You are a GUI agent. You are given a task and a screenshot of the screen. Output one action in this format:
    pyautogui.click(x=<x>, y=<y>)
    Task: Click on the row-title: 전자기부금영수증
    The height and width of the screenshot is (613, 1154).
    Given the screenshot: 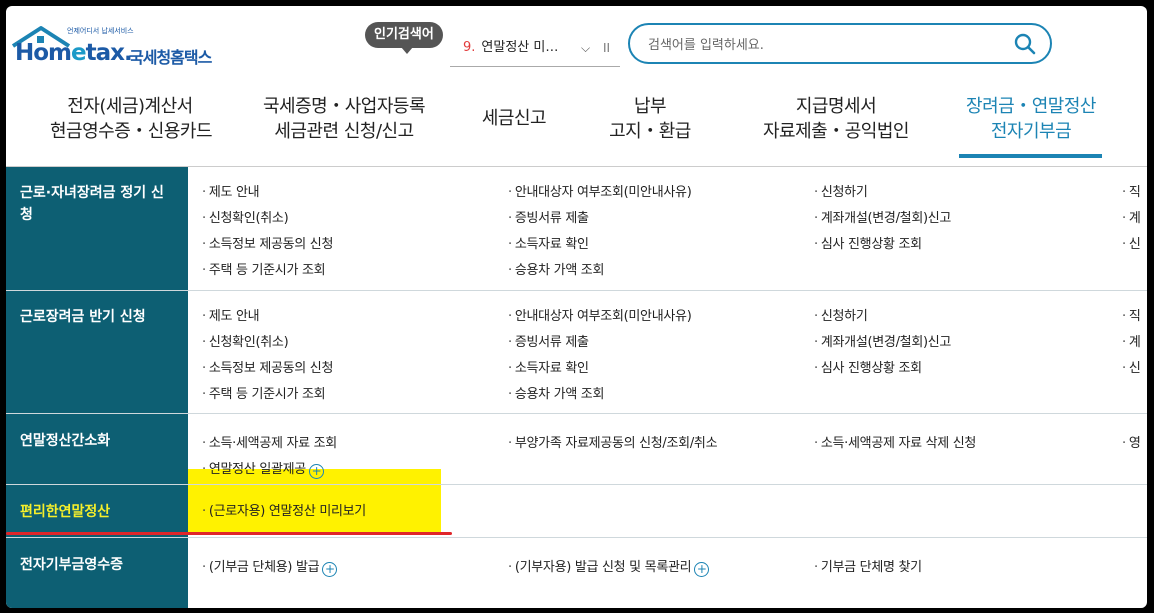 What is the action you would take?
    pyautogui.click(x=97, y=573)
    